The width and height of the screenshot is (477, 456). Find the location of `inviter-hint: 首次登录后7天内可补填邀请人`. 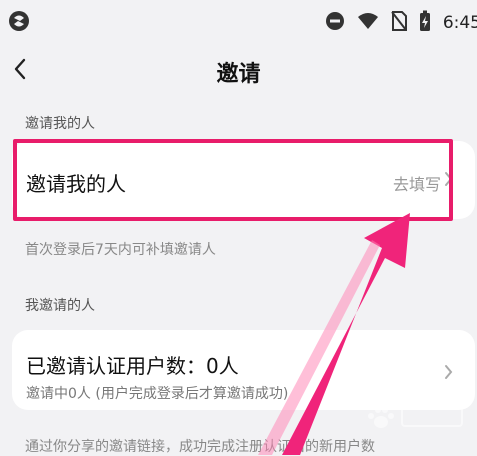

inviter-hint: 首次登录后7天内可补填邀请人 is located at coordinates (120, 250).